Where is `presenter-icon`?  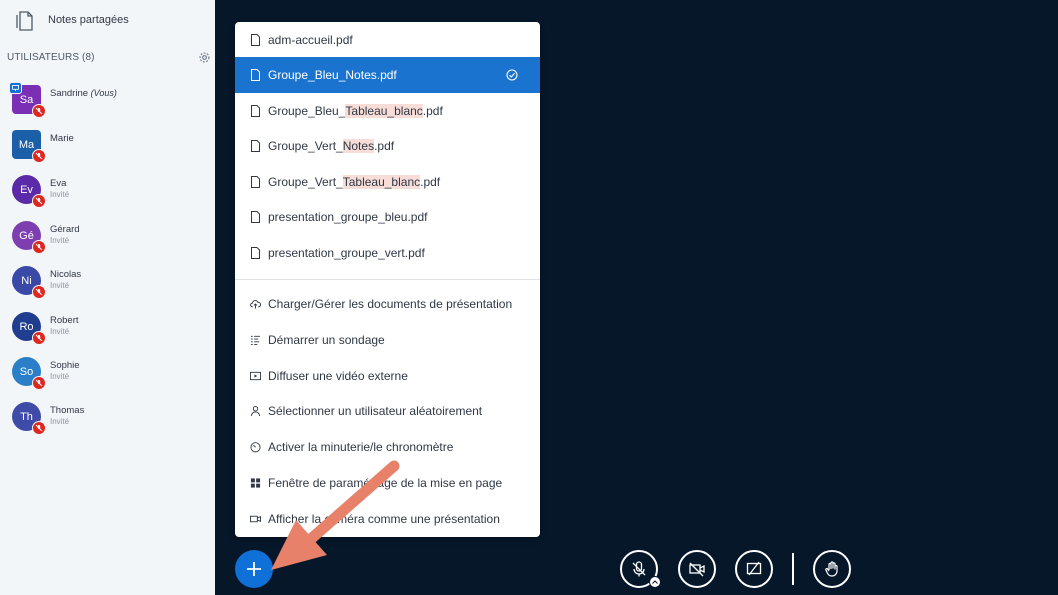
presenter-icon is located at coordinates (15, 88).